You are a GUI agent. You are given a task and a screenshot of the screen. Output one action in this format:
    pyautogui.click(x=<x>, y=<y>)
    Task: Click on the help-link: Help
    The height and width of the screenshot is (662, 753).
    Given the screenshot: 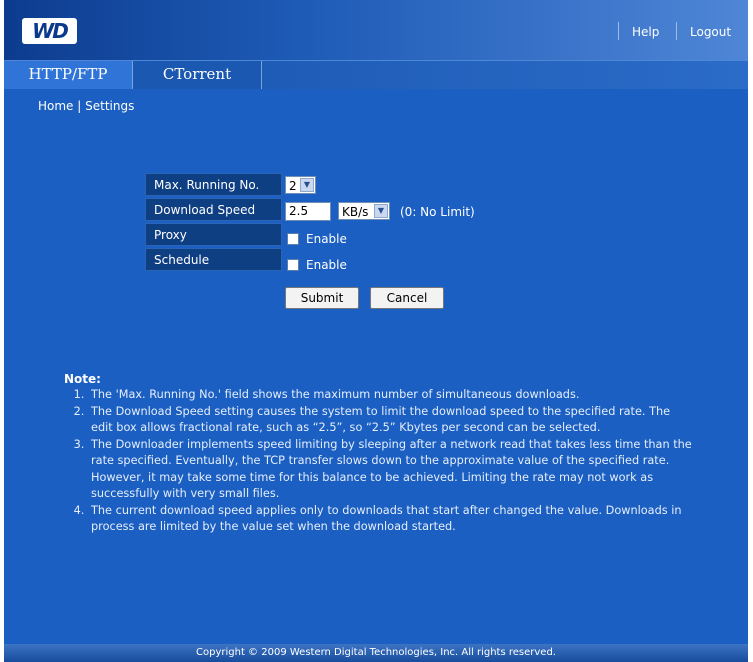 What is the action you would take?
    pyautogui.click(x=645, y=32)
    